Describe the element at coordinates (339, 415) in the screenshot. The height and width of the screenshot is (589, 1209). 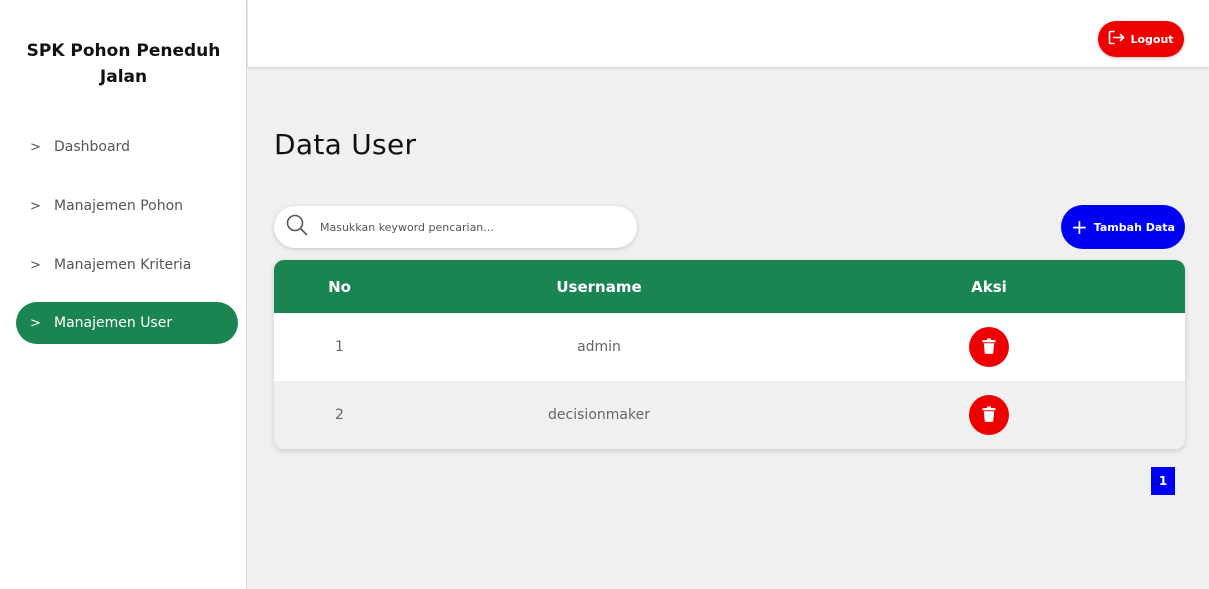
I see `cell-no: 2` at that location.